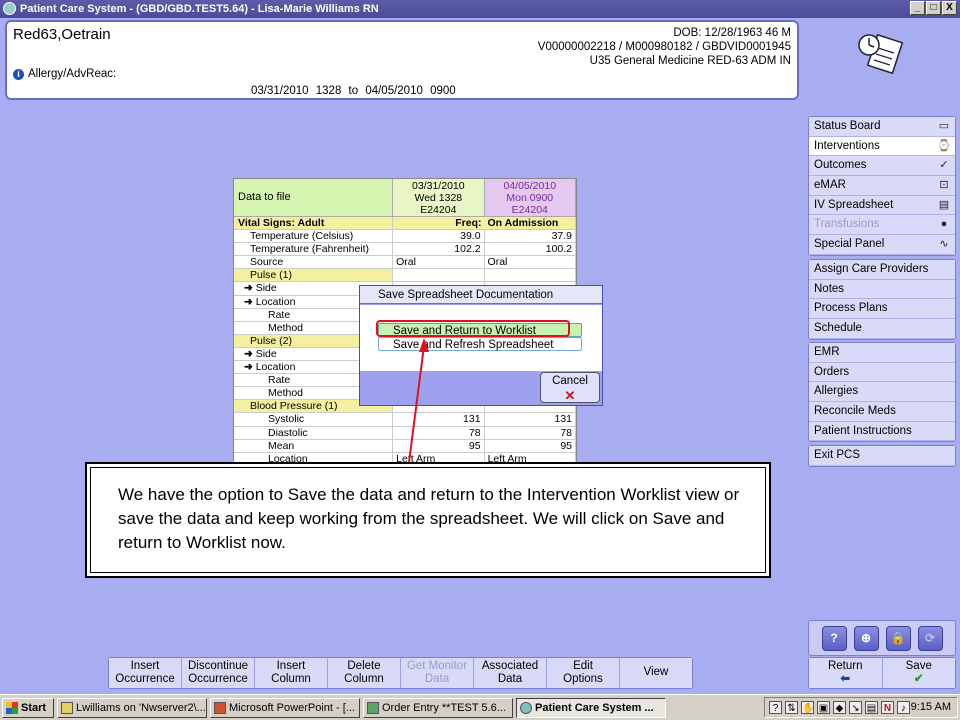 This screenshot has width=960, height=720. I want to click on nav-item-label: eMAR, so click(830, 185).